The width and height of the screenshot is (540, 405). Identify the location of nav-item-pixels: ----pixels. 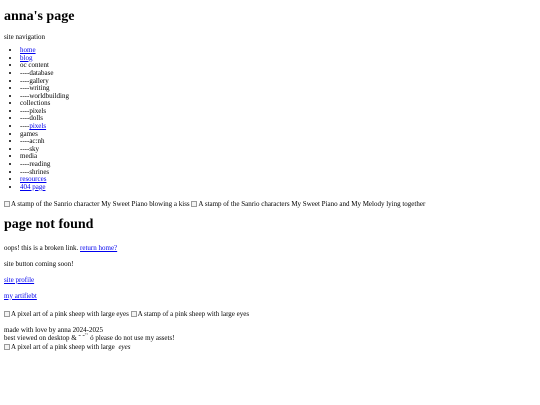
(278, 111).